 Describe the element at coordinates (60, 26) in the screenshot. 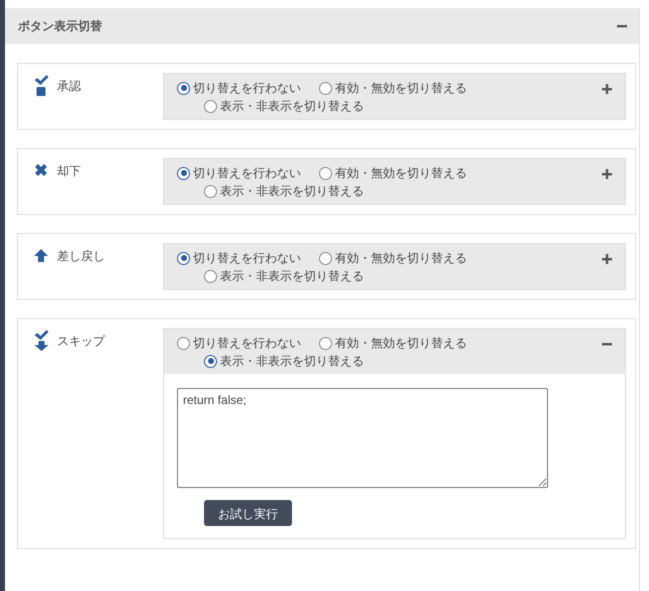

I see `section-title: ボタン表示切替` at that location.